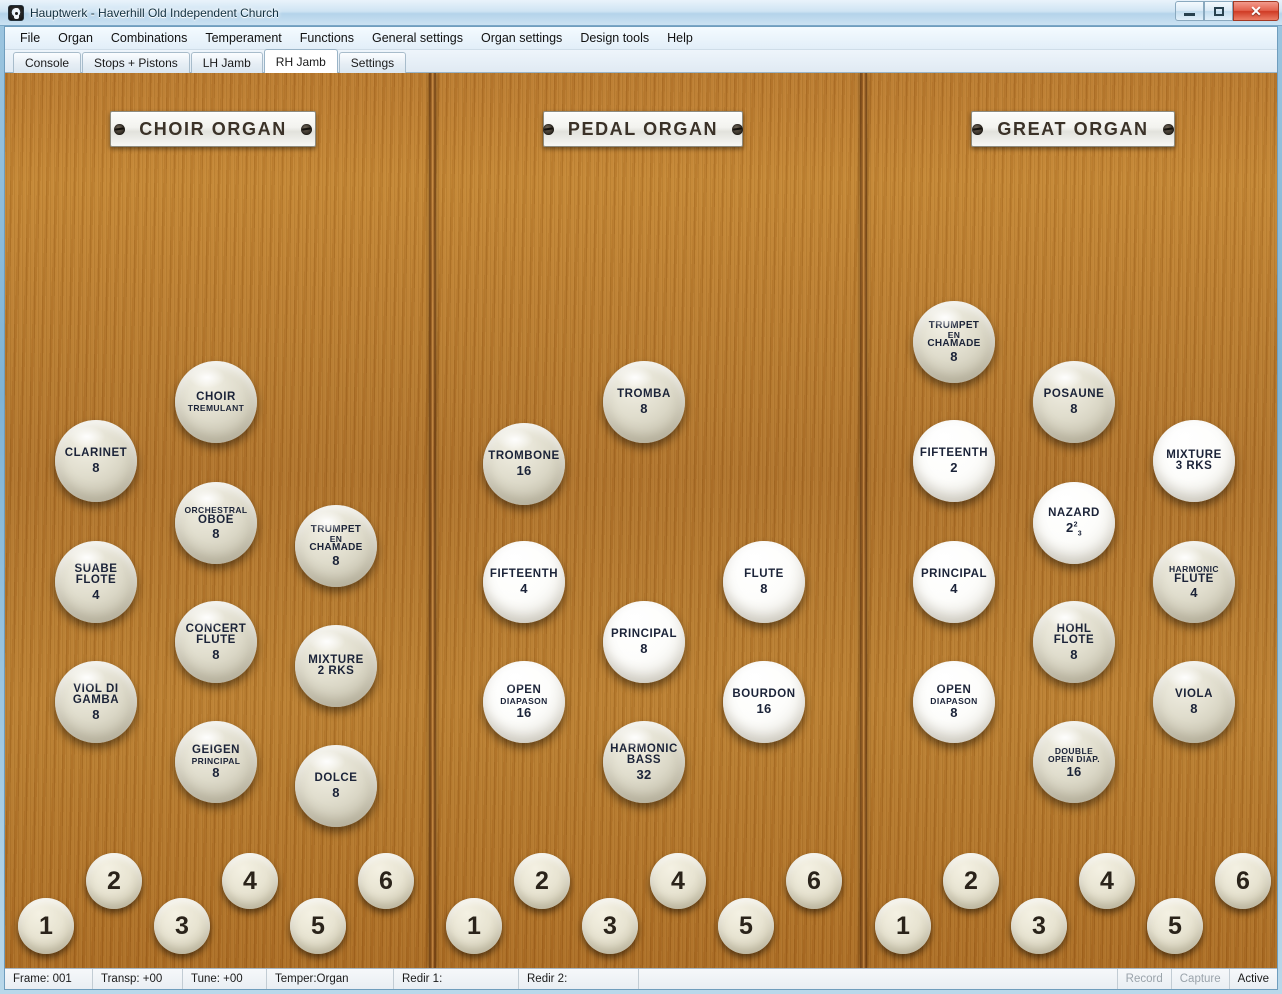 The height and width of the screenshot is (994, 1282). What do you see at coordinates (75, 38) in the screenshot?
I see `menu-item-organ: Organ` at bounding box center [75, 38].